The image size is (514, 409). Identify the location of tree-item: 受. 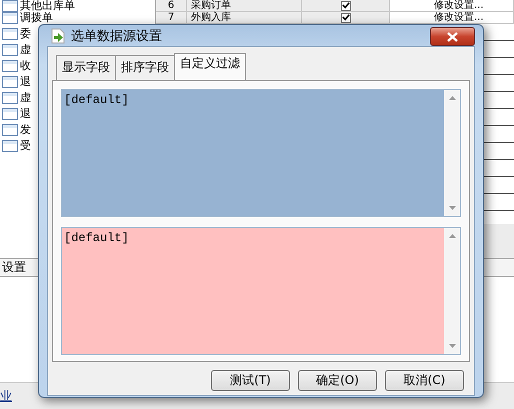
(25, 146).